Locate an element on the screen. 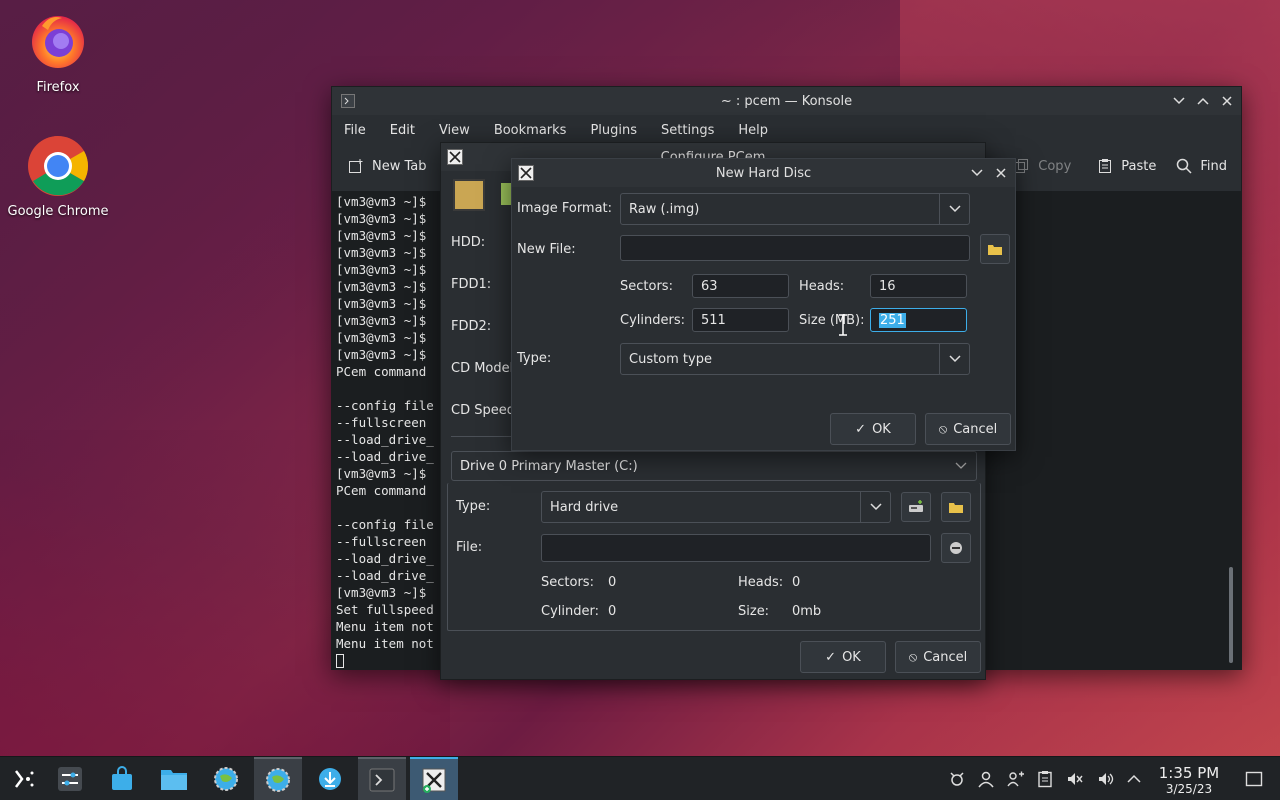 This screenshot has width=1280, height=800. image-format-select: Raw (.img) is located at coordinates (795, 209).